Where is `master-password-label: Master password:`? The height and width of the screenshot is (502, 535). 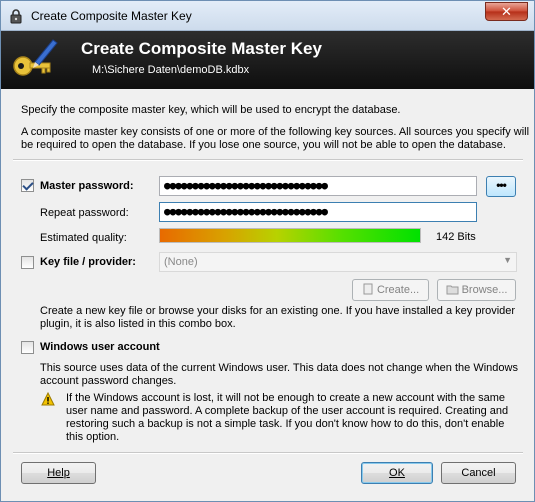 master-password-label: Master password: is located at coordinates (87, 186).